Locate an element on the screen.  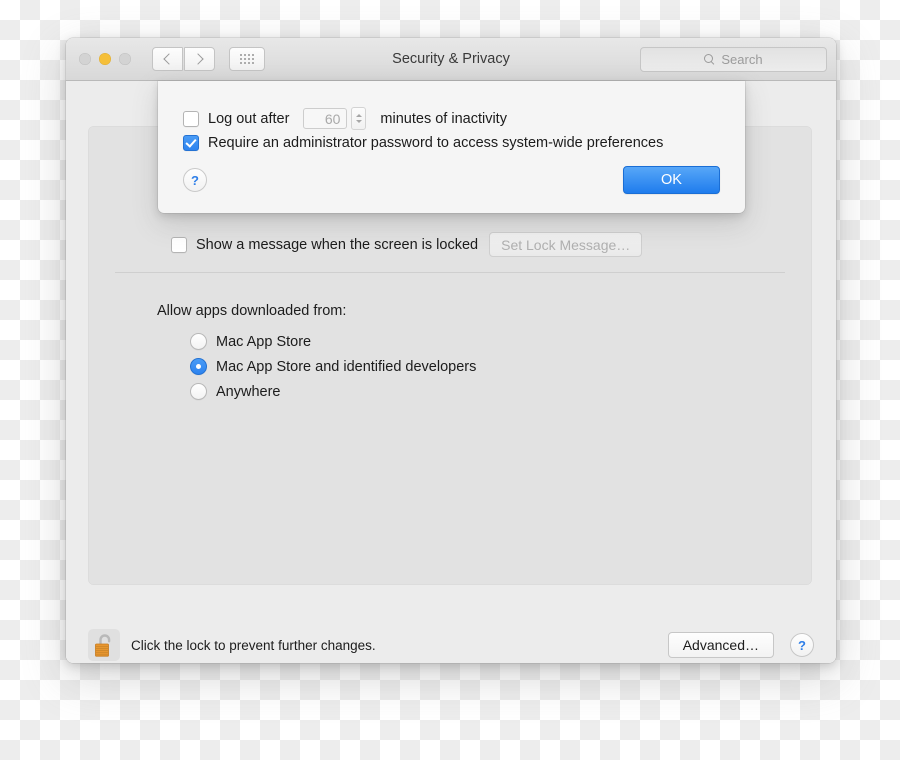
grid-dots-icon is located at coordinates (247, 59).